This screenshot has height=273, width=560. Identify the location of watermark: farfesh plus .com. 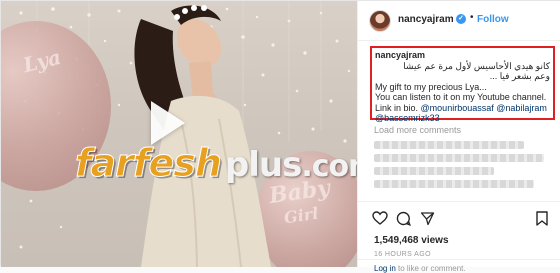
(216, 163).